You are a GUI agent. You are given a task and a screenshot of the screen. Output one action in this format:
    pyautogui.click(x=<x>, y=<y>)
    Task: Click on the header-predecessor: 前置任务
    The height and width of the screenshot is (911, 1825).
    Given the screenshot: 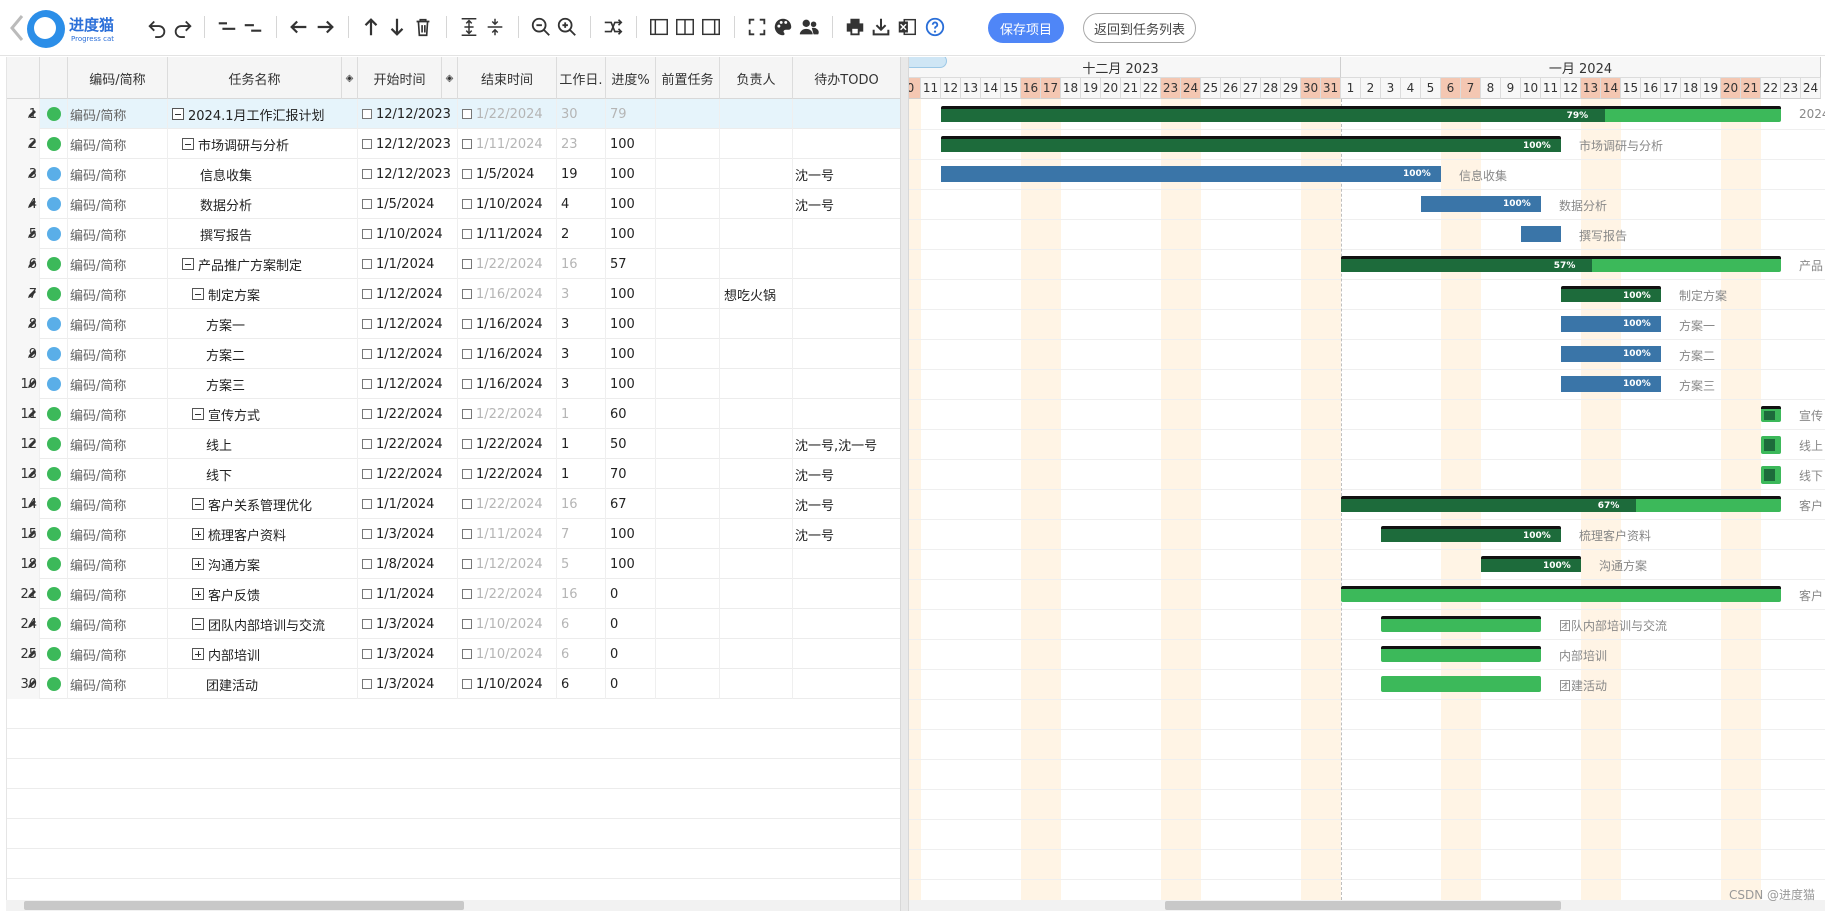 What is the action you would take?
    pyautogui.click(x=688, y=78)
    